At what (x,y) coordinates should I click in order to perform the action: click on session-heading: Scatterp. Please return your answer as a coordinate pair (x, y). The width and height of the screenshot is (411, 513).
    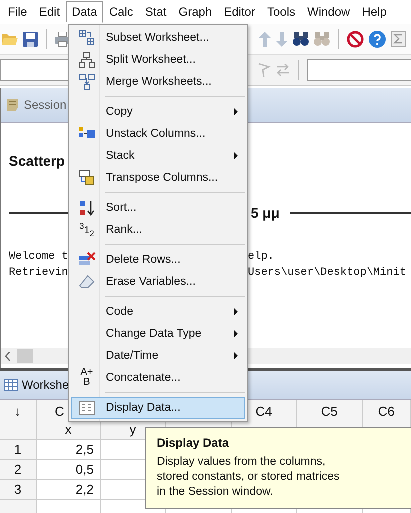
    Looking at the image, I should click on (37, 161).